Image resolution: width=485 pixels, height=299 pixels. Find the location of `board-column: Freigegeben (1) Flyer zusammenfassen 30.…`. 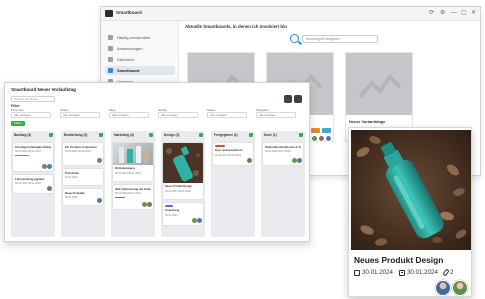

board-column: Freigegeben (1) Flyer zusammenfassen 30.… is located at coordinates (233, 184).